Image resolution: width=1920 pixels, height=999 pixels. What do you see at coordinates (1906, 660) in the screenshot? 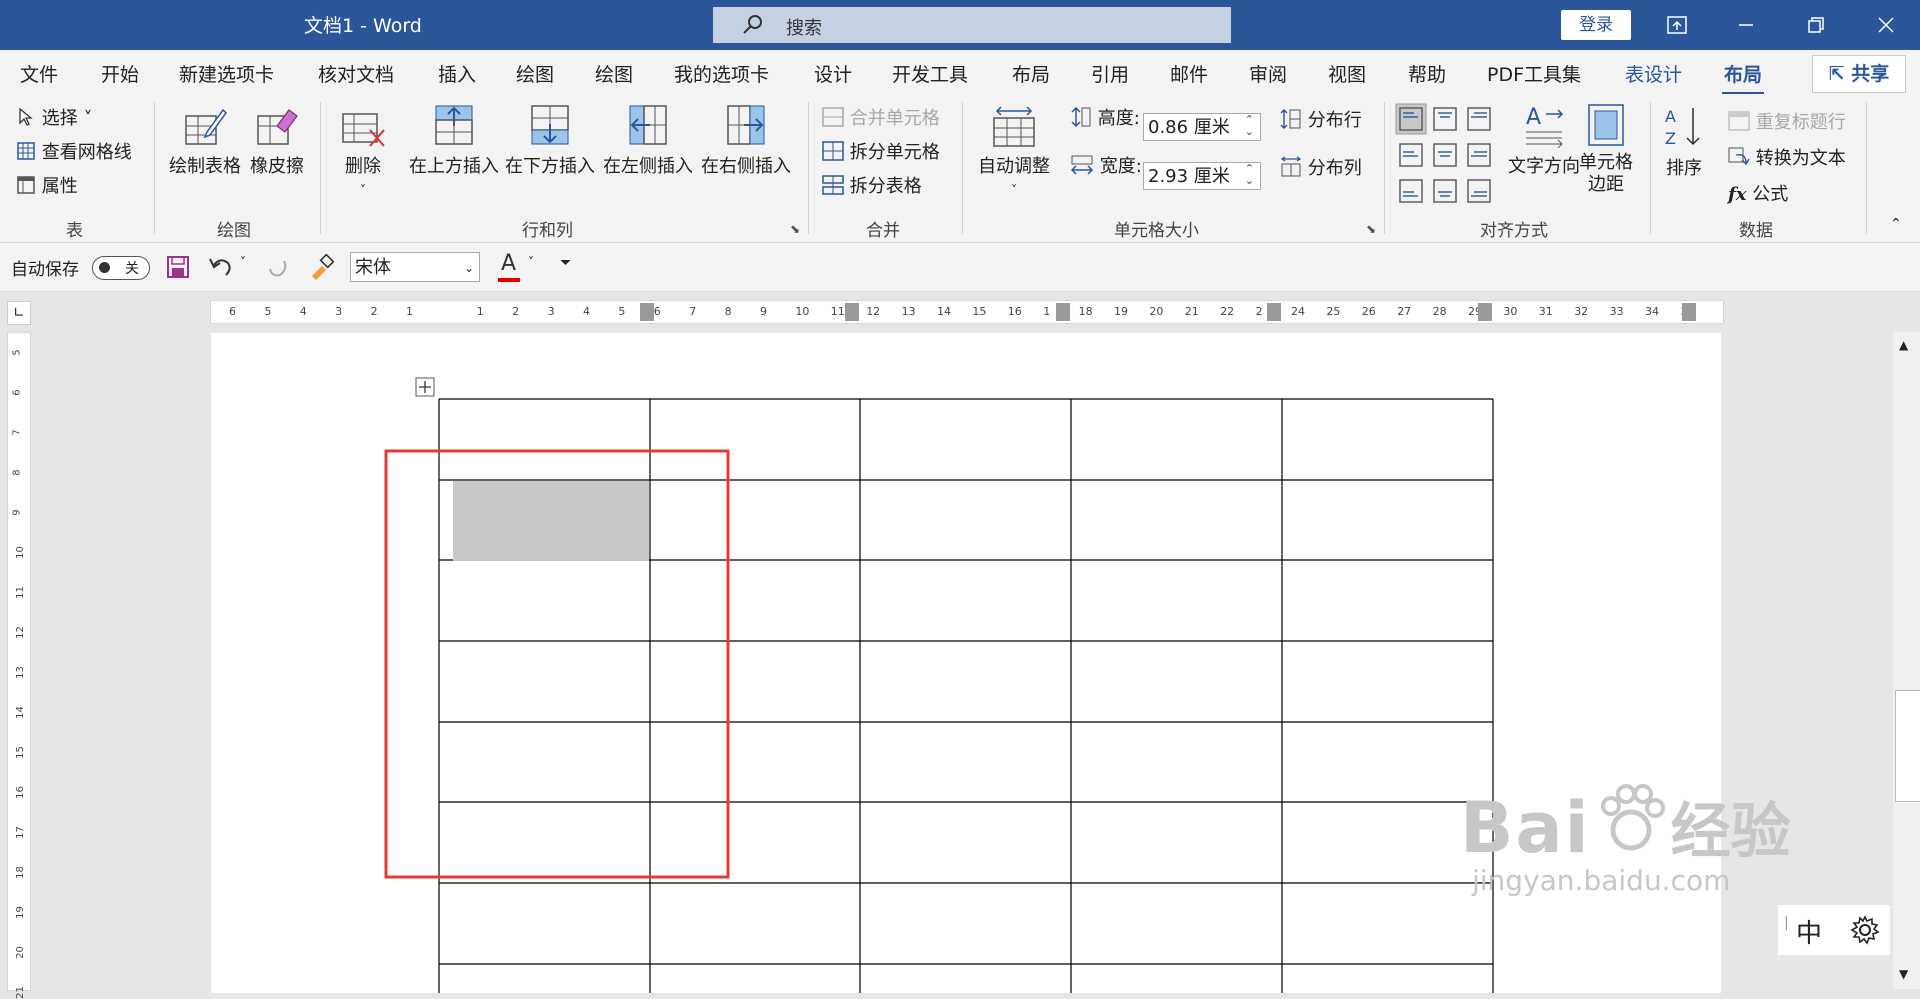
I see `vertical-scrollbar: ▲ ▼` at bounding box center [1906, 660].